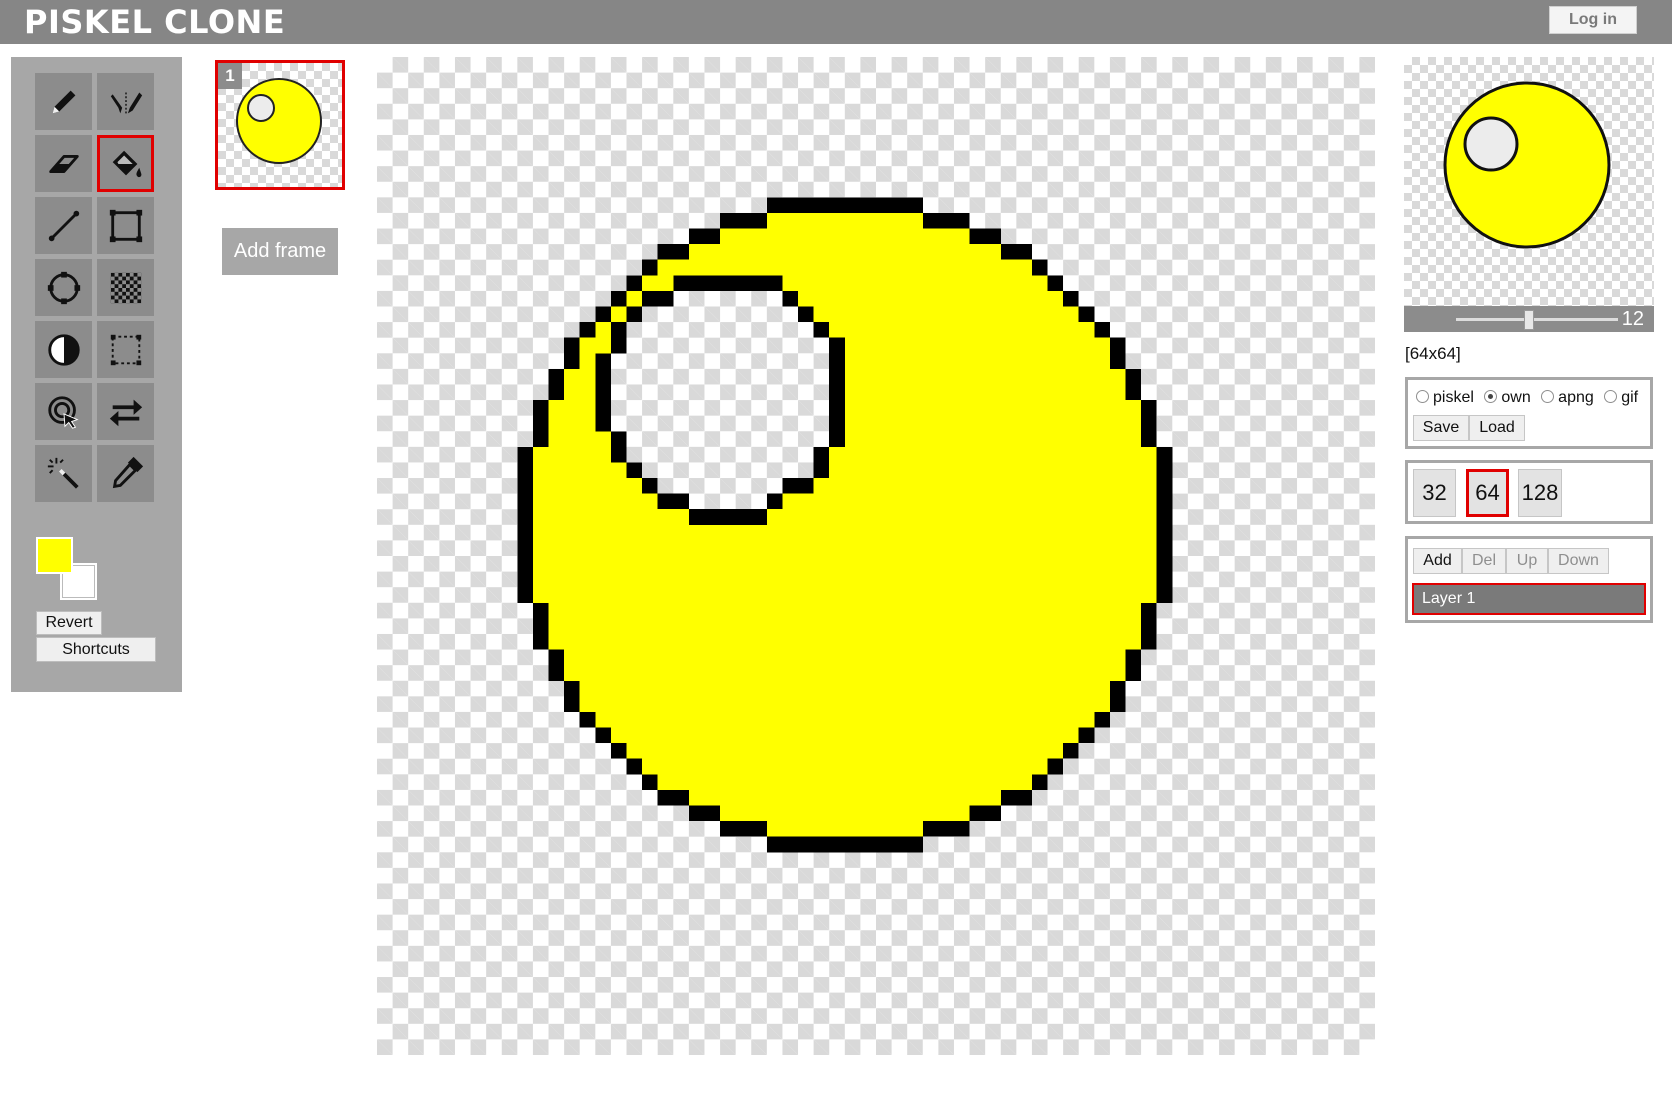  What do you see at coordinates (1422, 396) in the screenshot?
I see `format-radio-piskel` at bounding box center [1422, 396].